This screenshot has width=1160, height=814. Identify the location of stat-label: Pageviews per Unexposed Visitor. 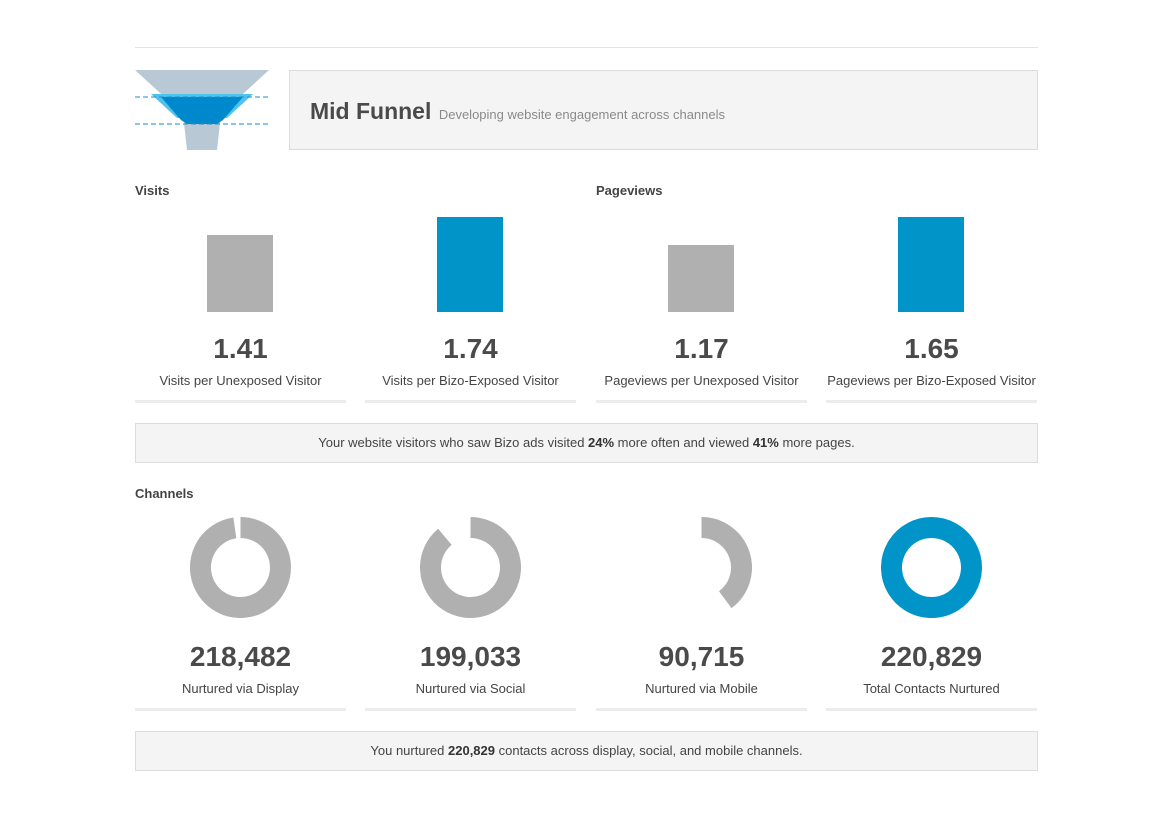
(701, 380).